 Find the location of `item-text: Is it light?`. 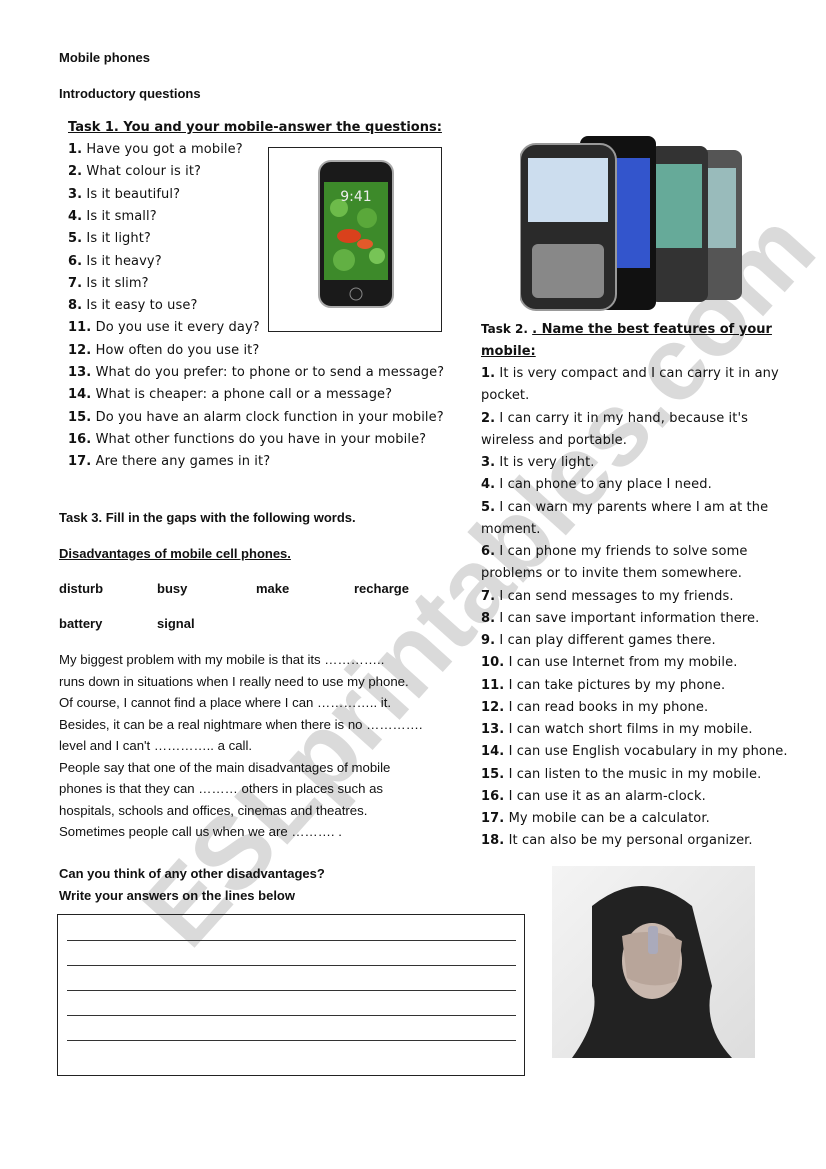

item-text: Is it light? is located at coordinates (118, 239).